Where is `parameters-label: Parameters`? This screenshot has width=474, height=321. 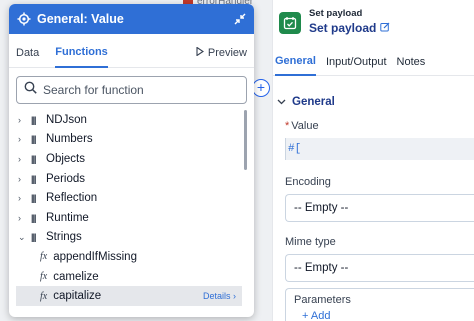 parameters-label: Parameters is located at coordinates (322, 300).